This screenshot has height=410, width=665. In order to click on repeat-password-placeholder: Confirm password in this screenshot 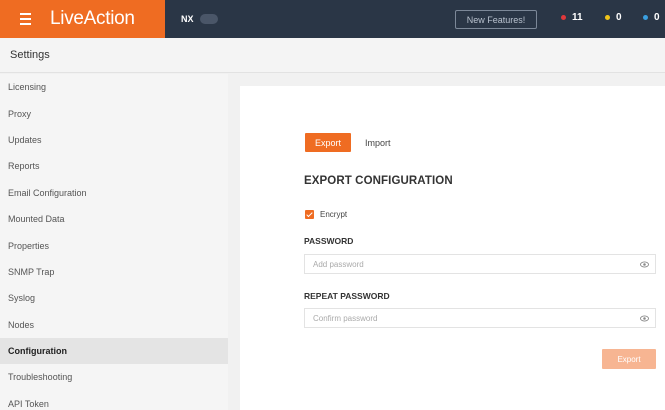, I will do `click(345, 318)`.